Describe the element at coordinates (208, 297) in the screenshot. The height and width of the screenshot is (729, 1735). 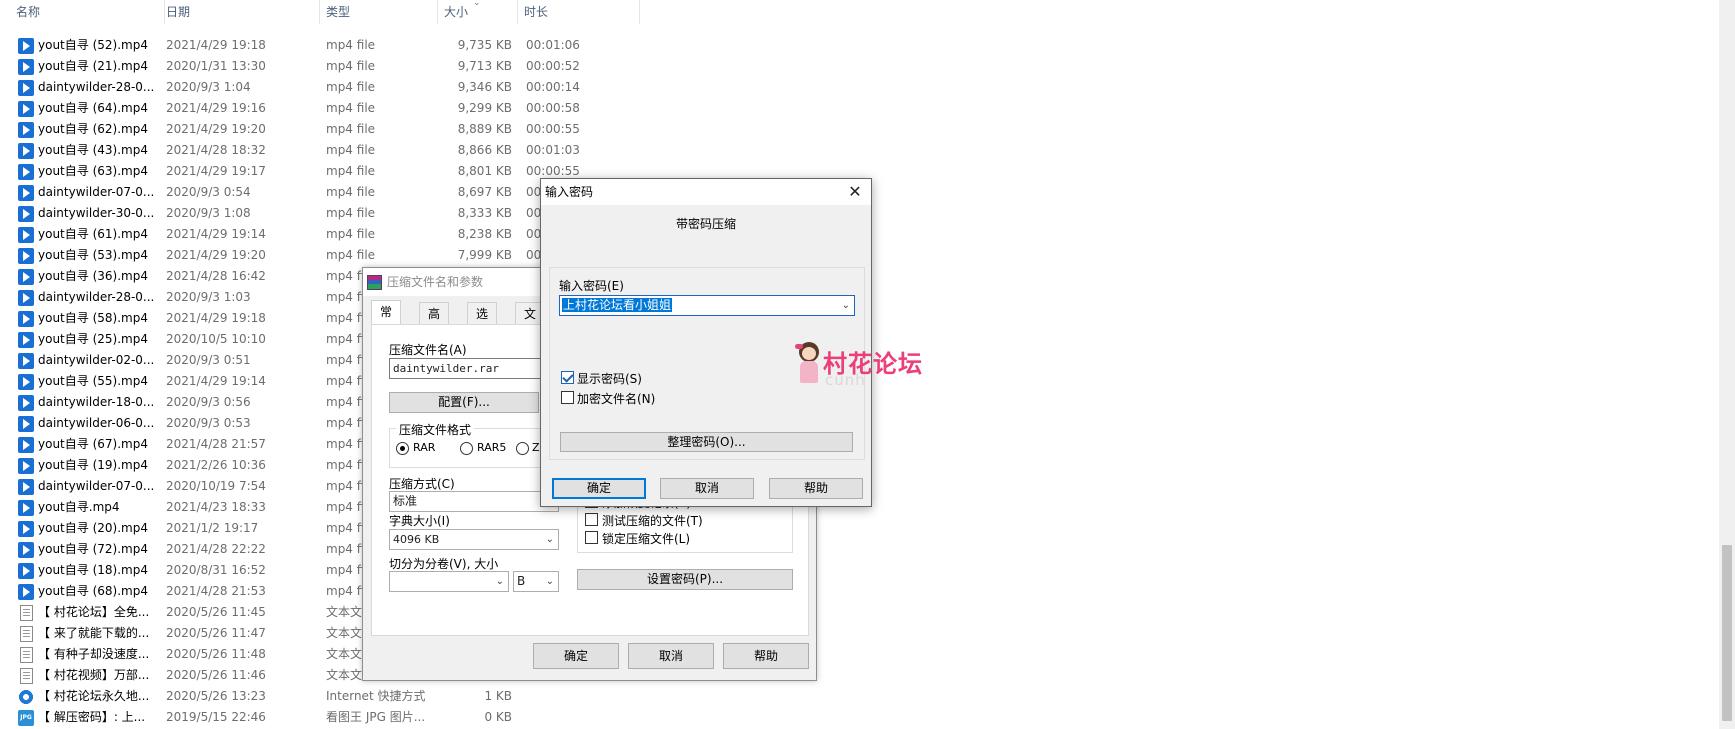
I see `file-date: 2020/9/3 1:03` at that location.